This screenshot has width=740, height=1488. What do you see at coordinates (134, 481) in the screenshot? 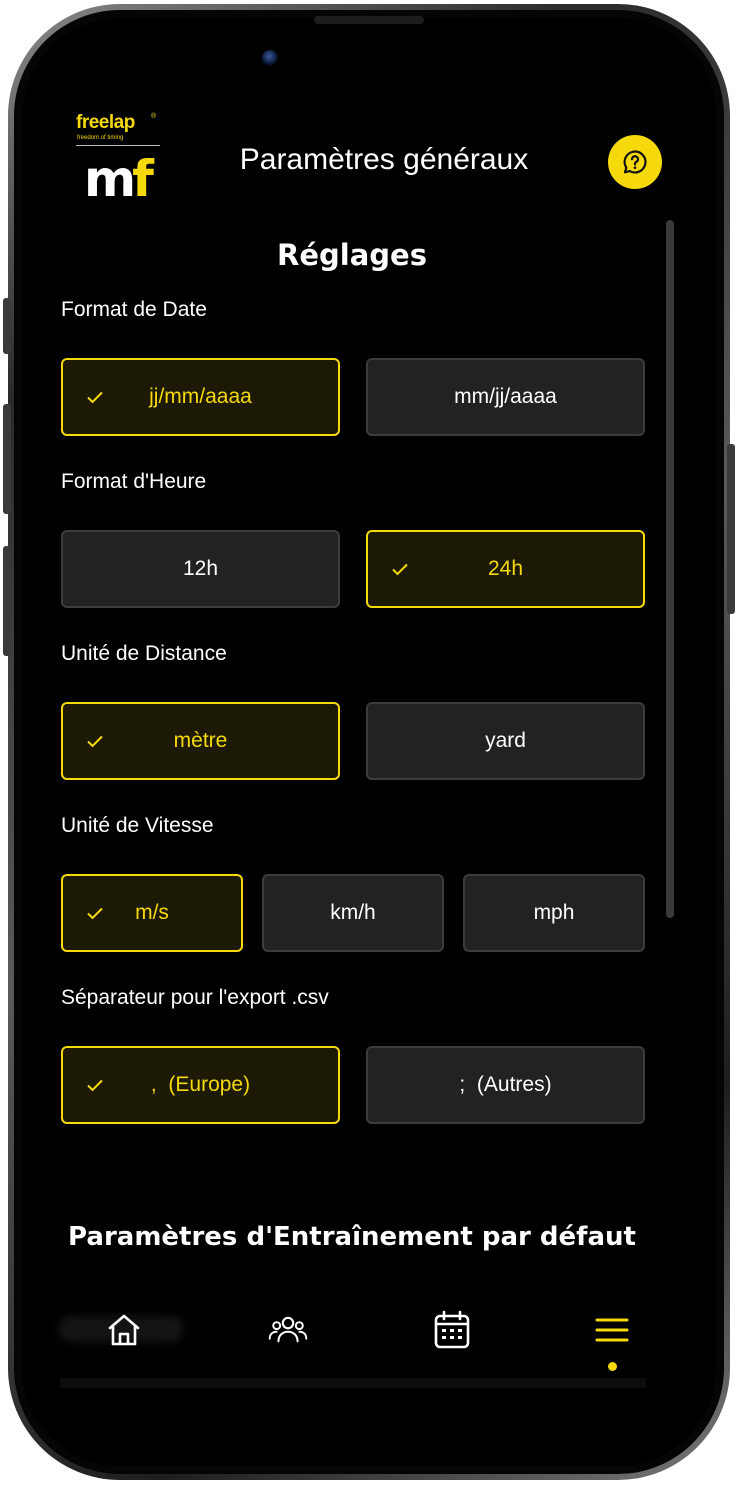
I see `time-format-label: Format d'Heure` at bounding box center [134, 481].